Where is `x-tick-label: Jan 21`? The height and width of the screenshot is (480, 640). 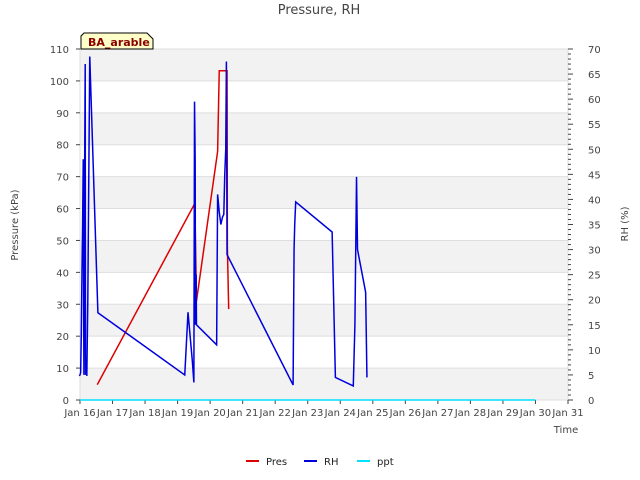
x-tick-label: Jan 21 is located at coordinates (242, 413).